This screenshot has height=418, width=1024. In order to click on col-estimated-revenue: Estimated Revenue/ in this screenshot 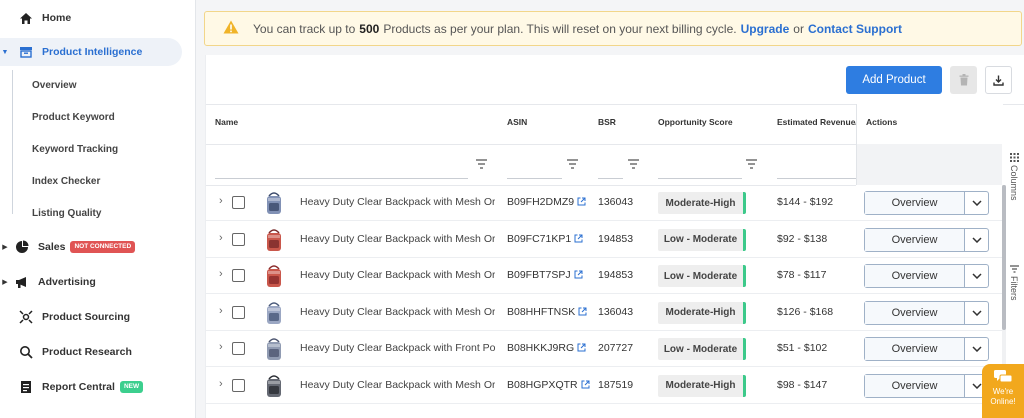, I will do `click(816, 122)`.